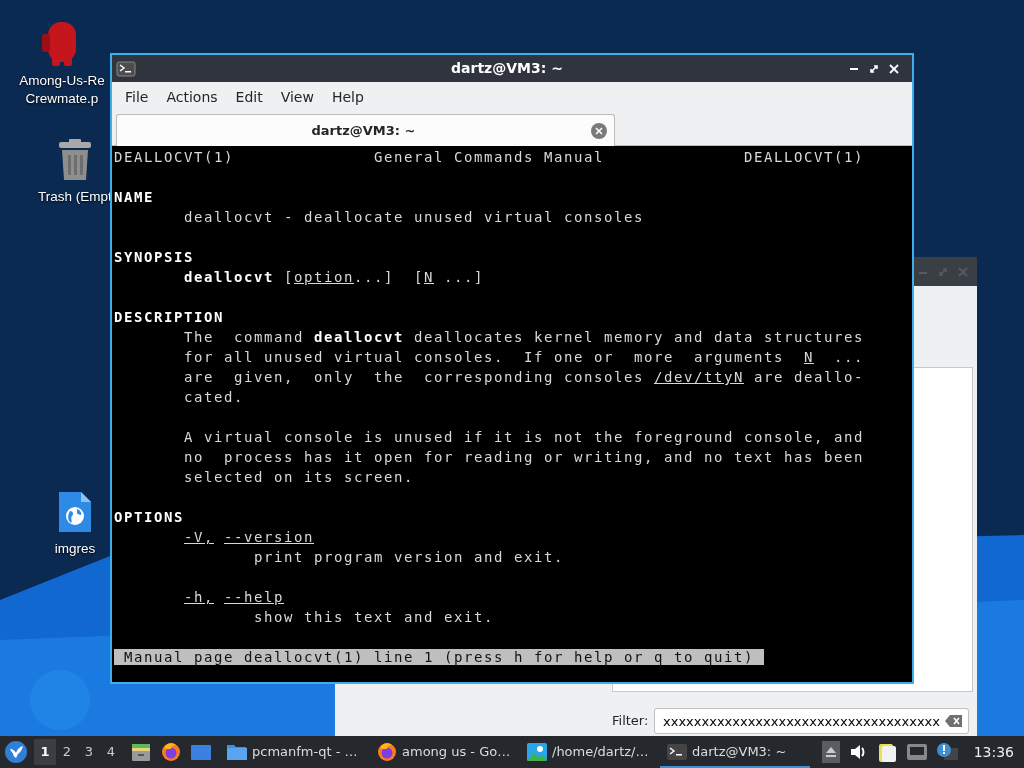 This screenshot has width=1024, height=768. Describe the element at coordinates (489, 157) in the screenshot. I see `man-header: DEALLOCVT(1) General Commands Manual DEALLOCVT(1)` at that location.